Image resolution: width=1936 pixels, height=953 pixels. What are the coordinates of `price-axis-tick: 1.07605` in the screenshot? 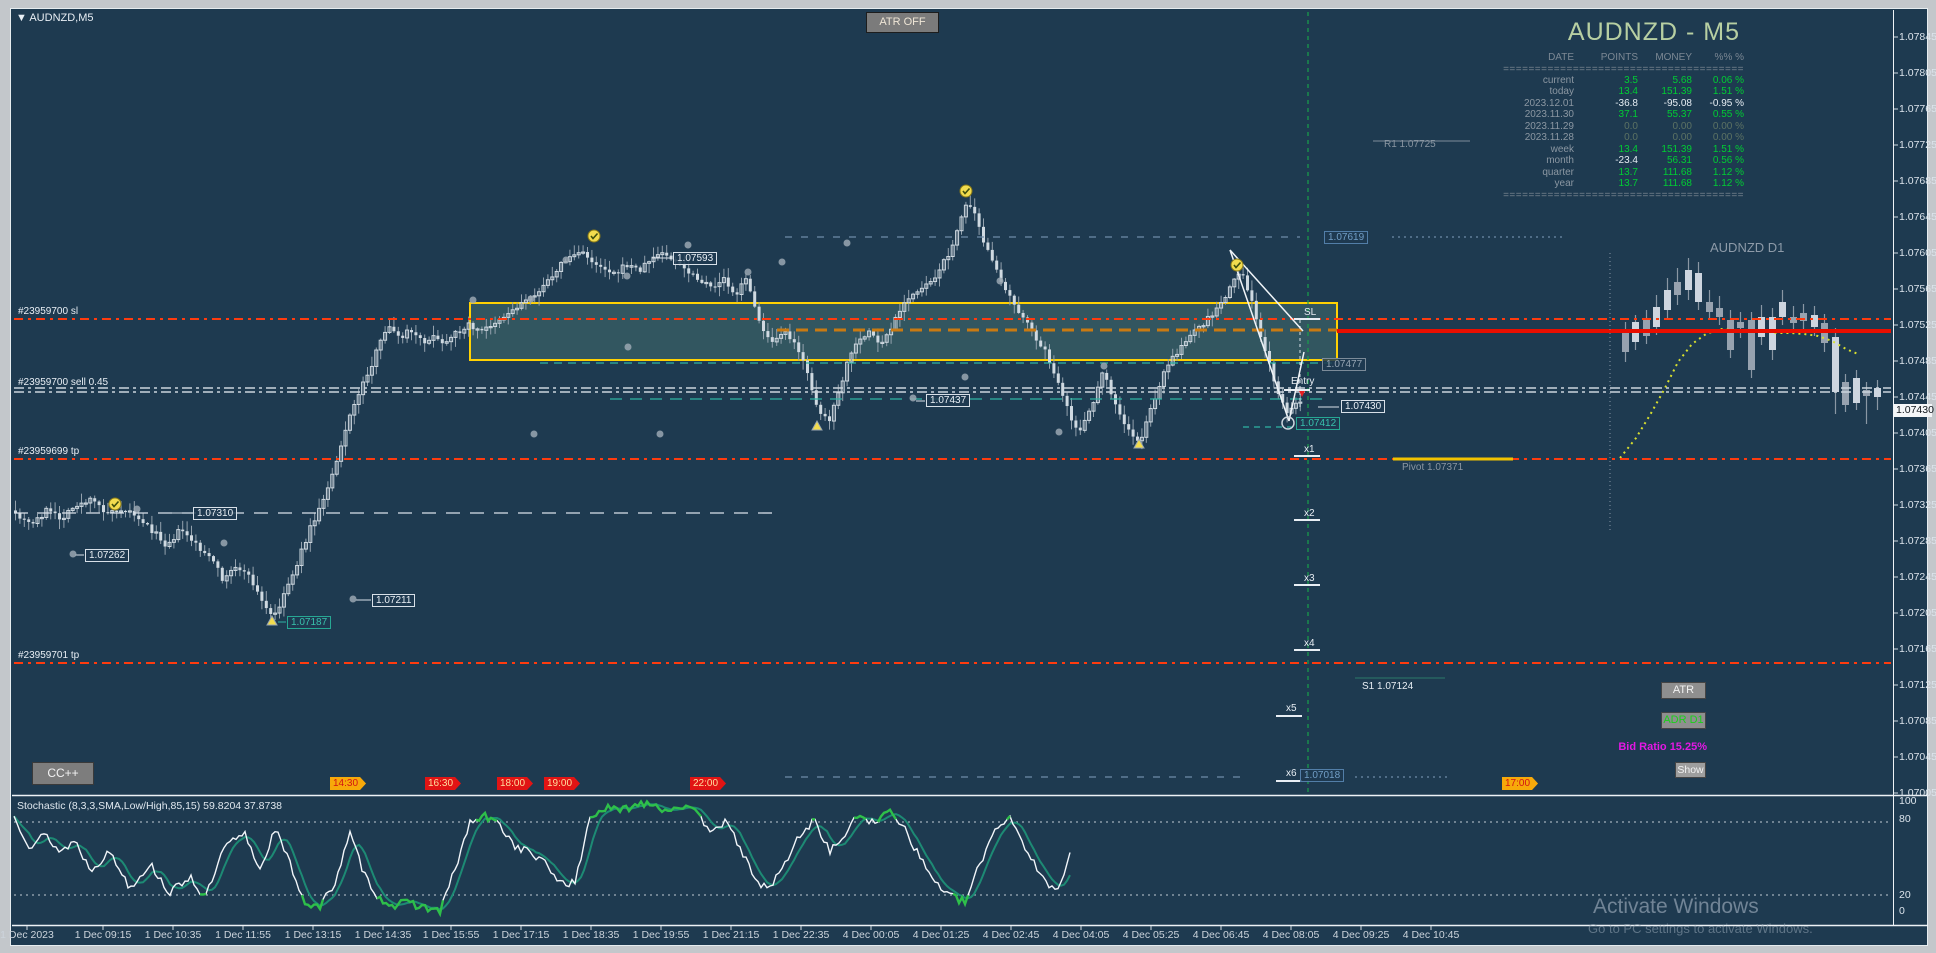 It's located at (1917, 253).